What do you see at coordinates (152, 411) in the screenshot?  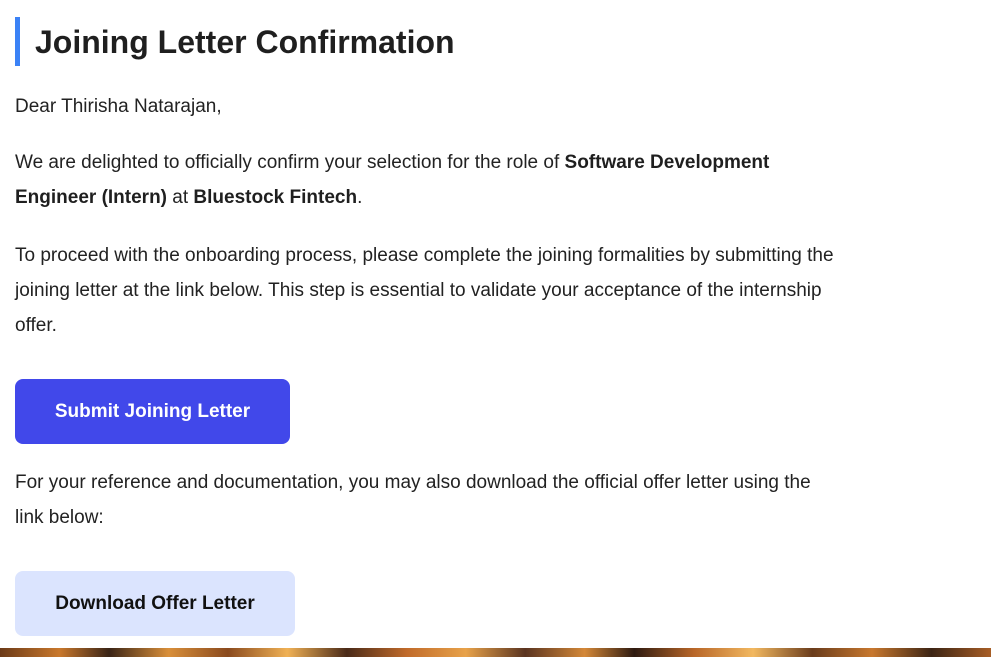 I see `submit-joining-letter-button: Submit Joining Letter` at bounding box center [152, 411].